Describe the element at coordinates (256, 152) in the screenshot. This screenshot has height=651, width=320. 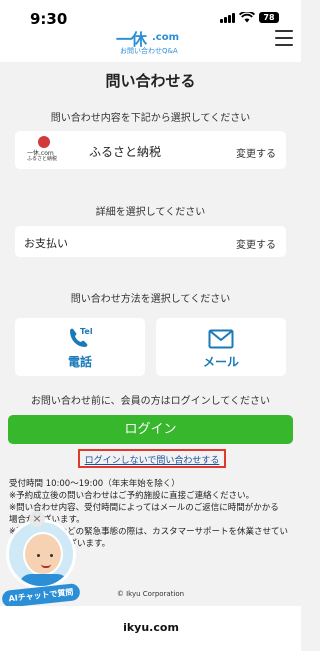
I see `change-service-link: 変更する` at that location.